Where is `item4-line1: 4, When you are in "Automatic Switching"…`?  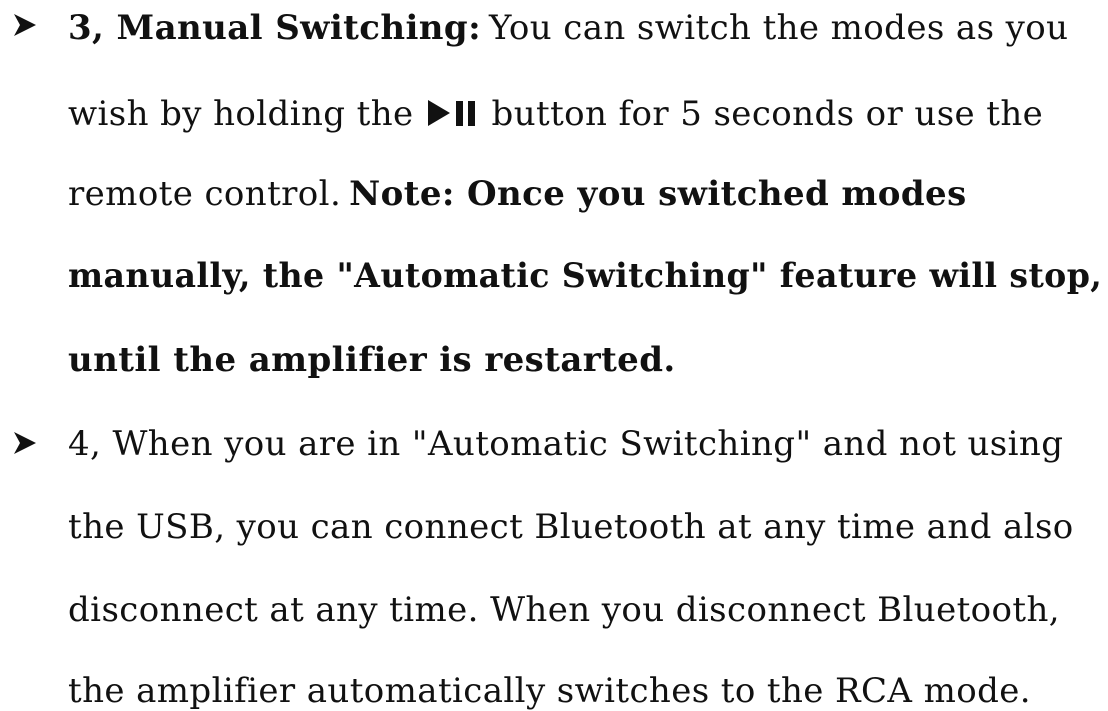
item4-line1: 4, When you are in "Automatic Switching"… is located at coordinates (566, 444).